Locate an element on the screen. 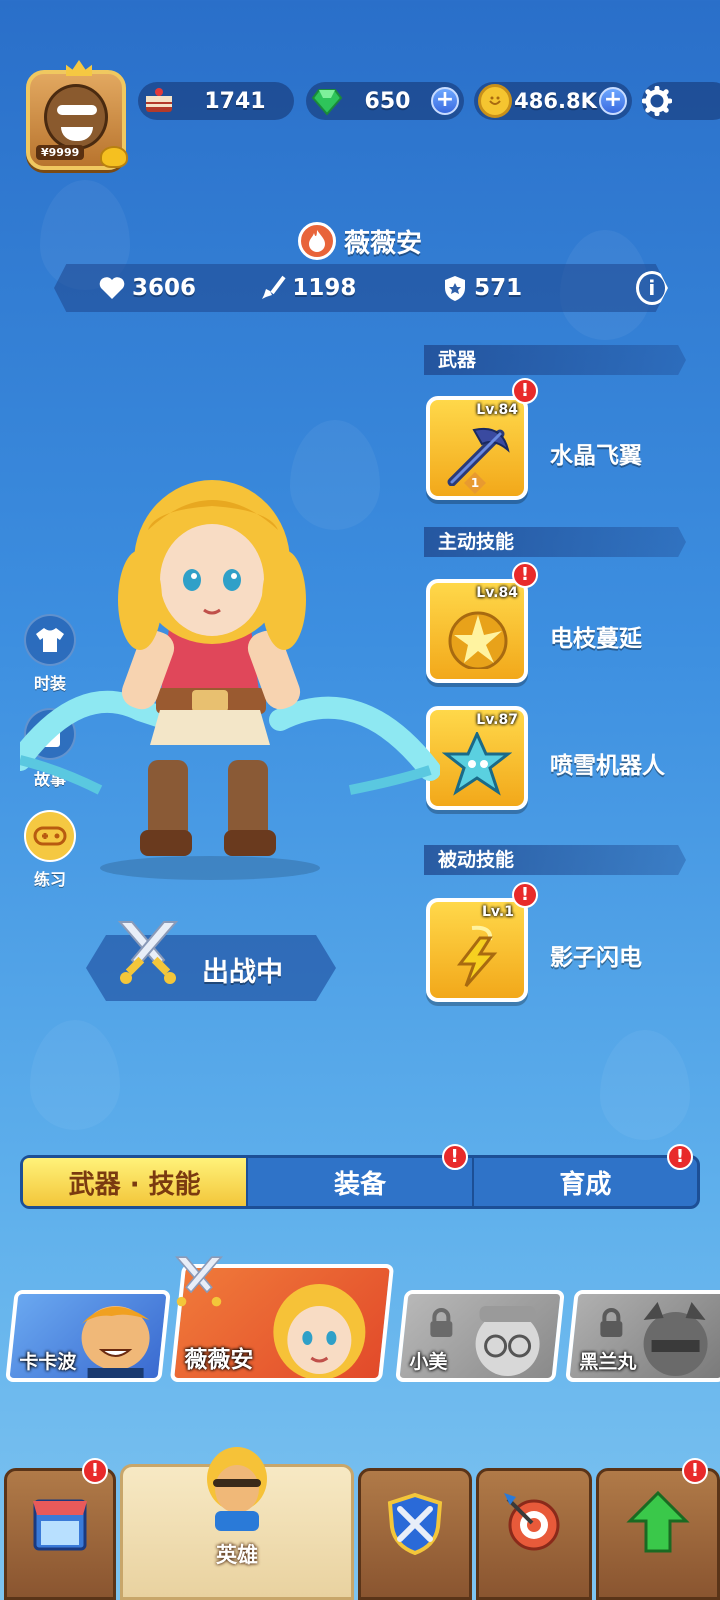 This screenshot has height=1600, width=720. crossed-swords-icon is located at coordinates (148, 952).